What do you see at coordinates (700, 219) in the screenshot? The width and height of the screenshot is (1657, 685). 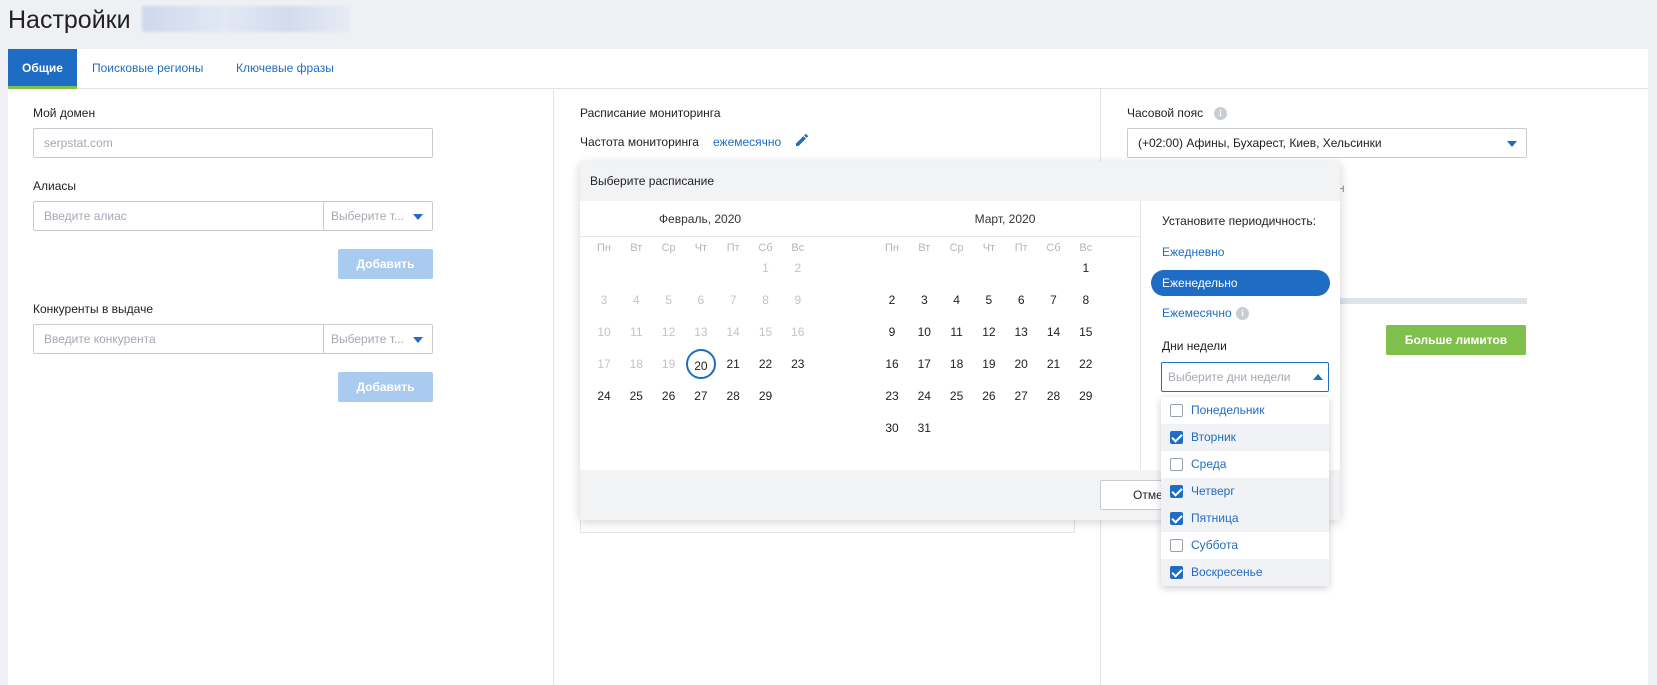 I see `month-title-february: Февраль, 2020` at bounding box center [700, 219].